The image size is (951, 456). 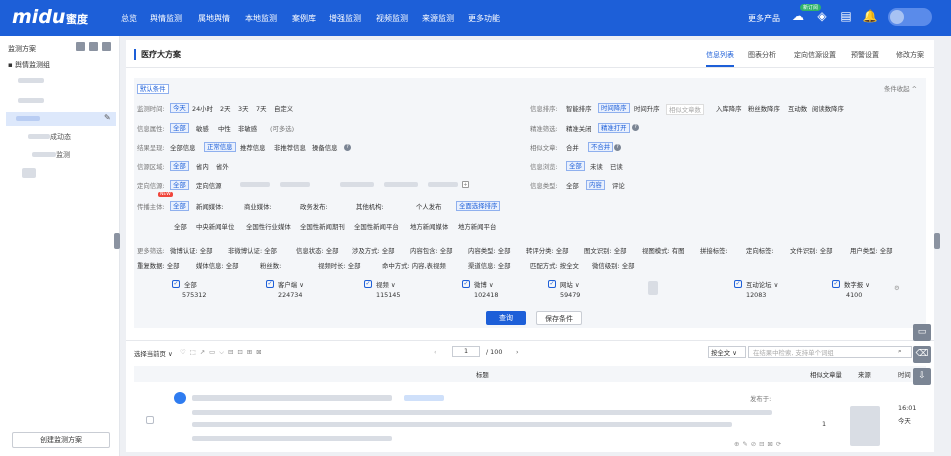 What do you see at coordinates (595, 185) in the screenshot?
I see `type-content: 内容` at bounding box center [595, 185].